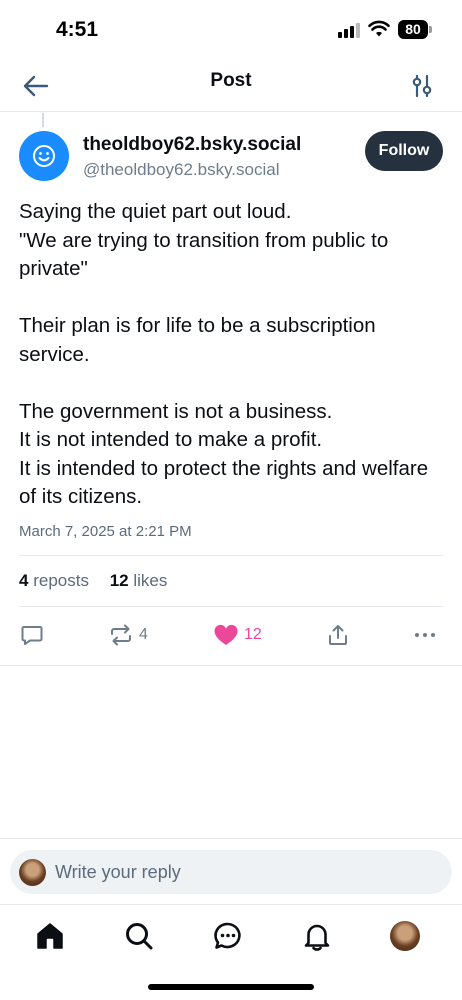 The height and width of the screenshot is (1000, 462). I want to click on nav-chat, so click(228, 936).